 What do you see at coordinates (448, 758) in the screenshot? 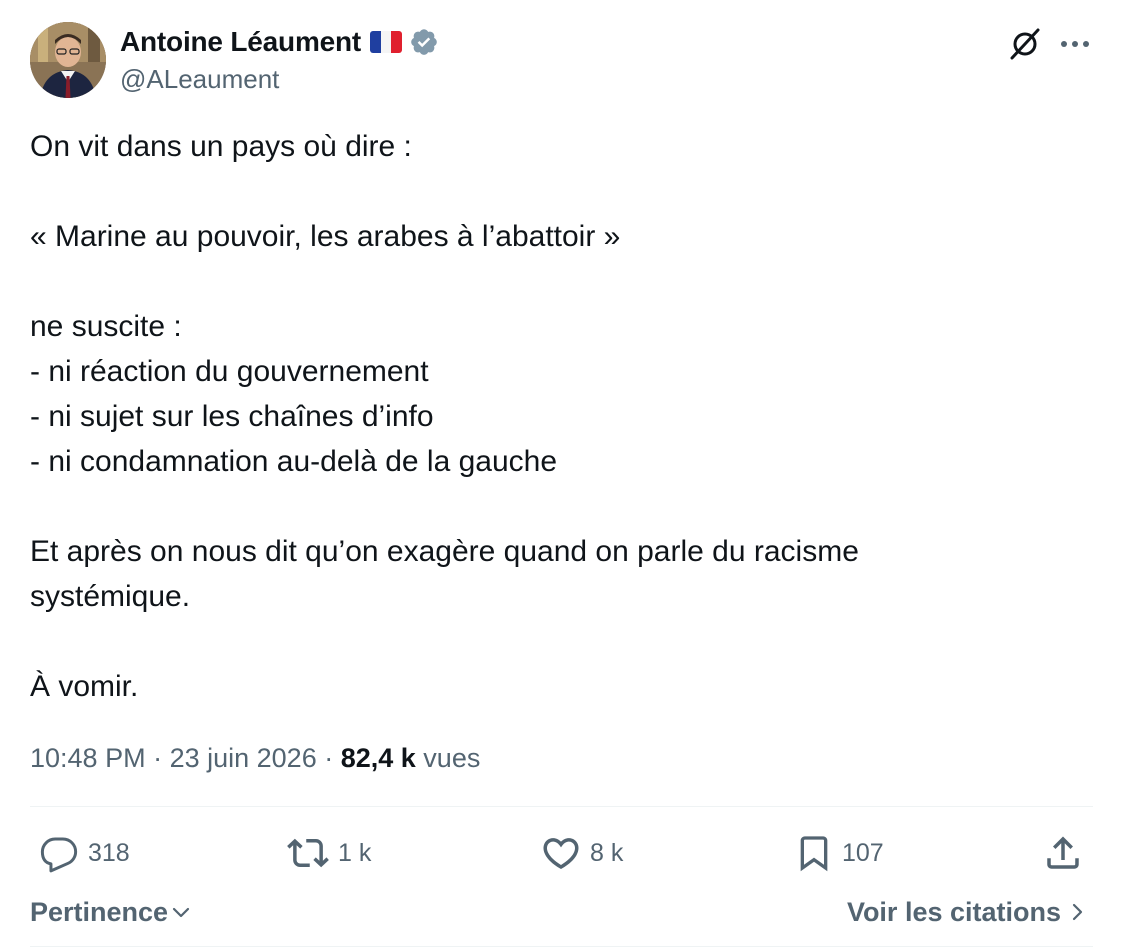
I see `views-label: vues` at bounding box center [448, 758].